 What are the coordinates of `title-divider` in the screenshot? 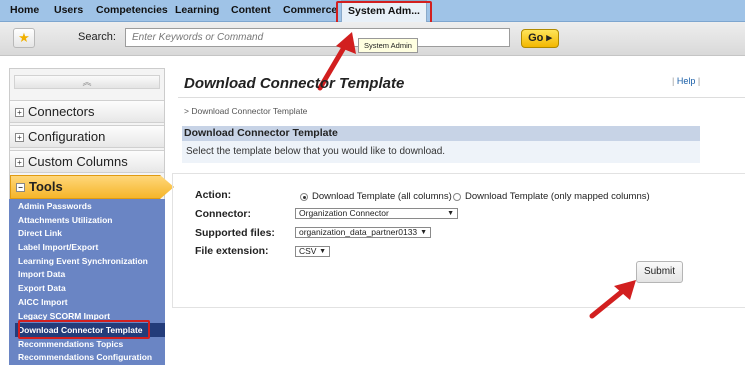 It's located at (461, 97).